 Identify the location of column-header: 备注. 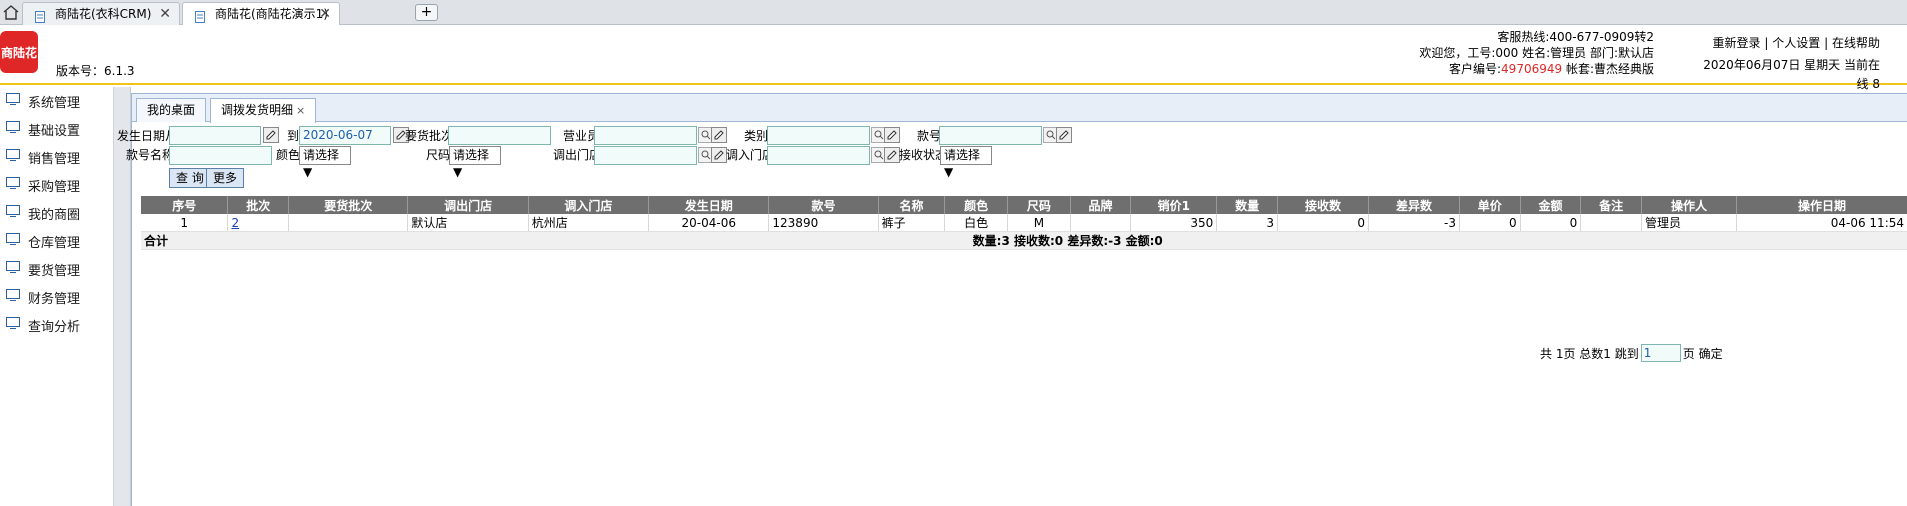
(1611, 205).